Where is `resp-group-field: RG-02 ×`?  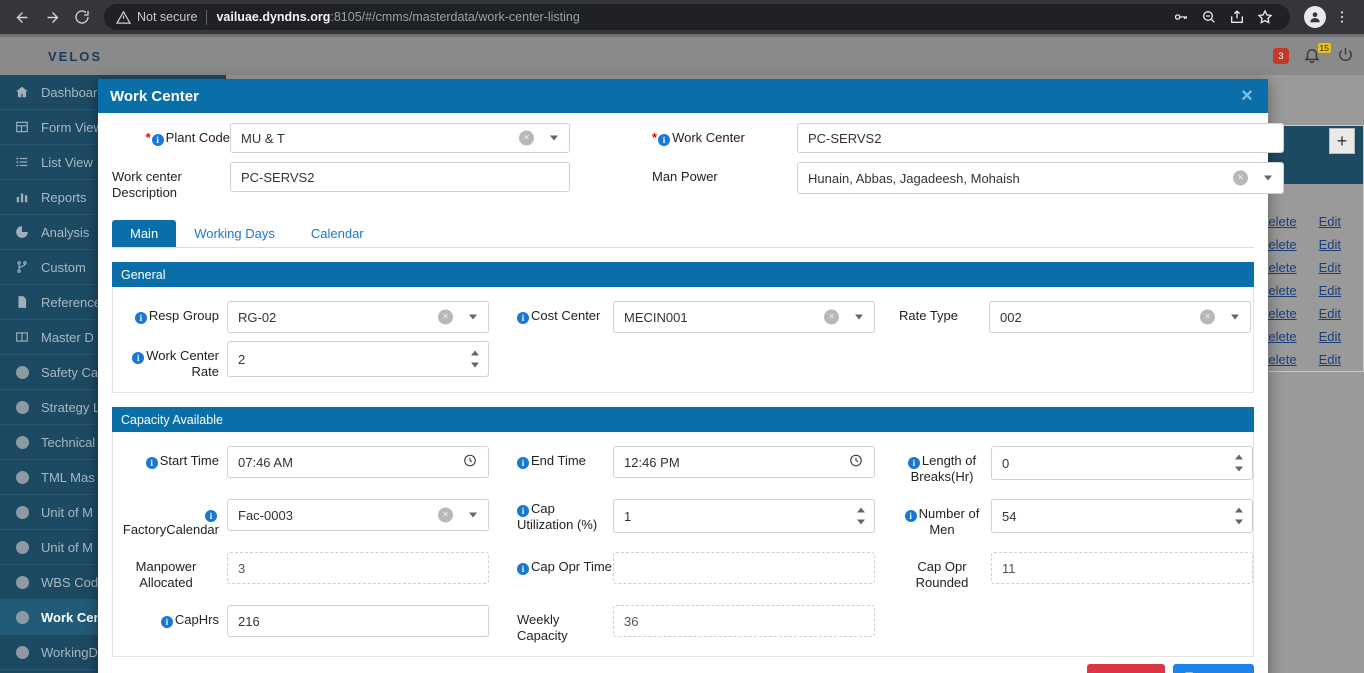
resp-group-field: RG-02 × is located at coordinates (358, 317).